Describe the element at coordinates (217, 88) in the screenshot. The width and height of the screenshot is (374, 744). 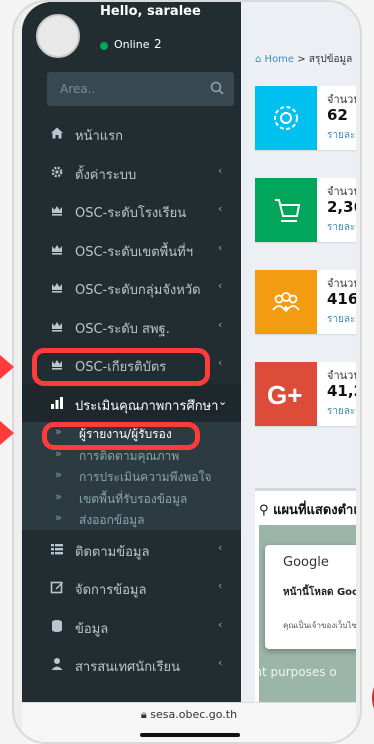
I see `search-icon` at that location.